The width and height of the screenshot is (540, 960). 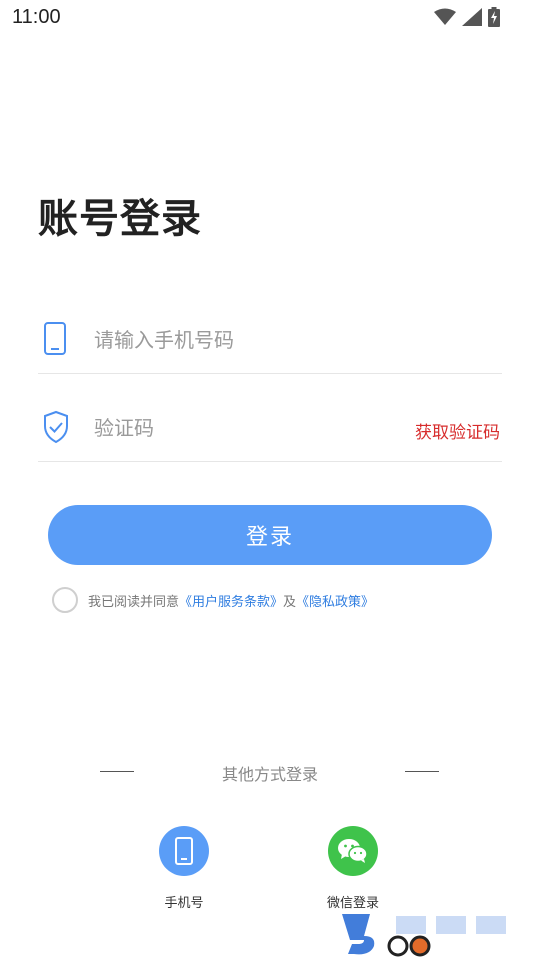 I want to click on phone-login-label: 手机号, so click(x=184, y=903).